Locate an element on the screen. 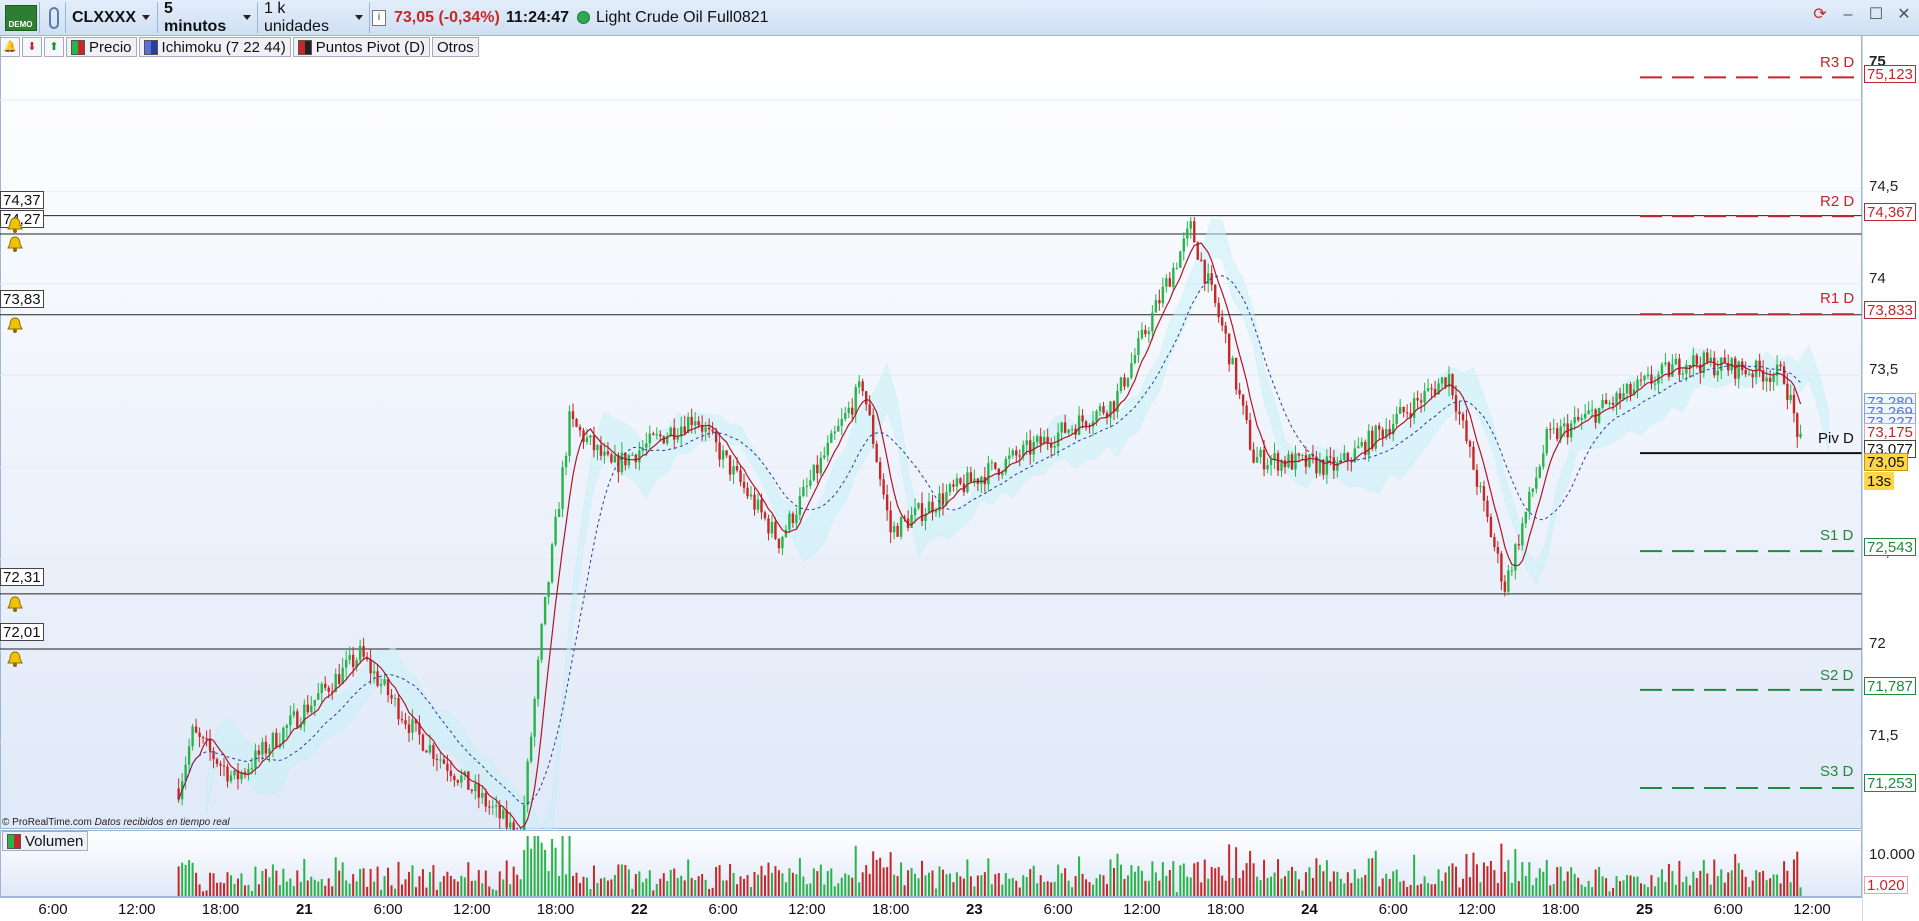  pivot-s3-label: S3 D is located at coordinates (1837, 771).